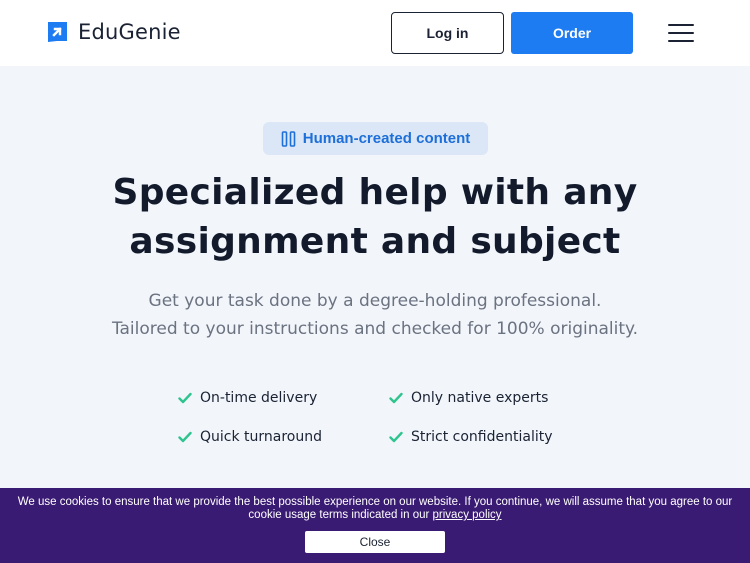 The height and width of the screenshot is (563, 750). I want to click on feature-item: Only native experts, so click(468, 398).